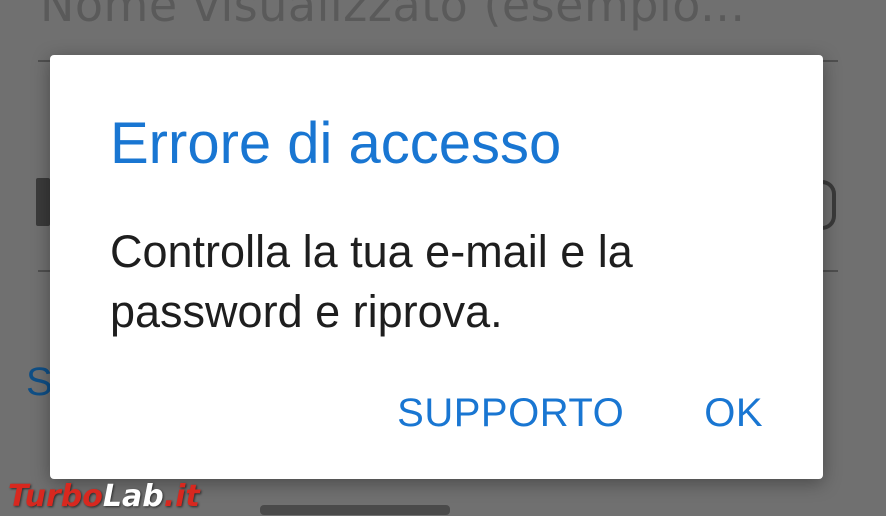  Describe the element at coordinates (510, 413) in the screenshot. I see `support-button: SUPPORTO` at that location.